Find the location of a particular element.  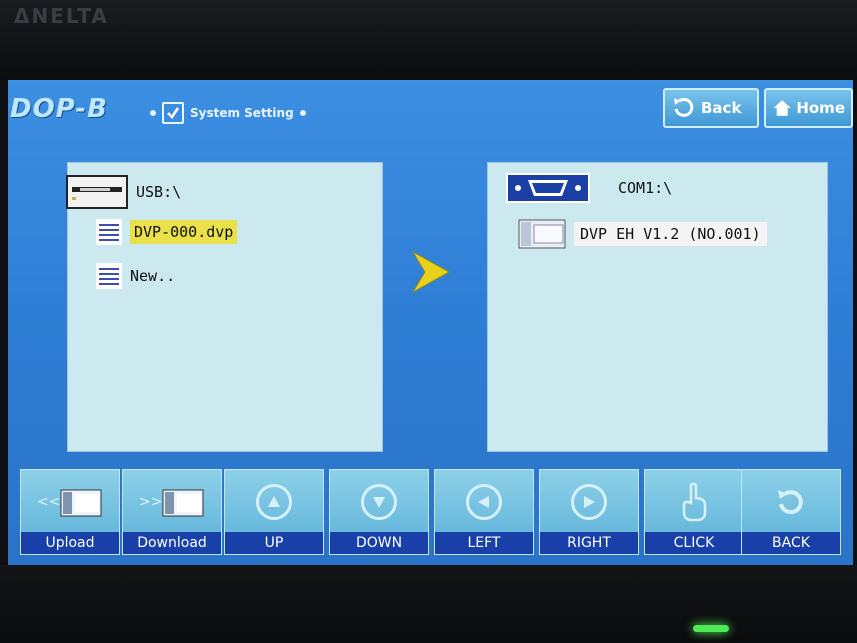

device-item-label: DVP EH V1.2 (NO.001) is located at coordinates (670, 234).